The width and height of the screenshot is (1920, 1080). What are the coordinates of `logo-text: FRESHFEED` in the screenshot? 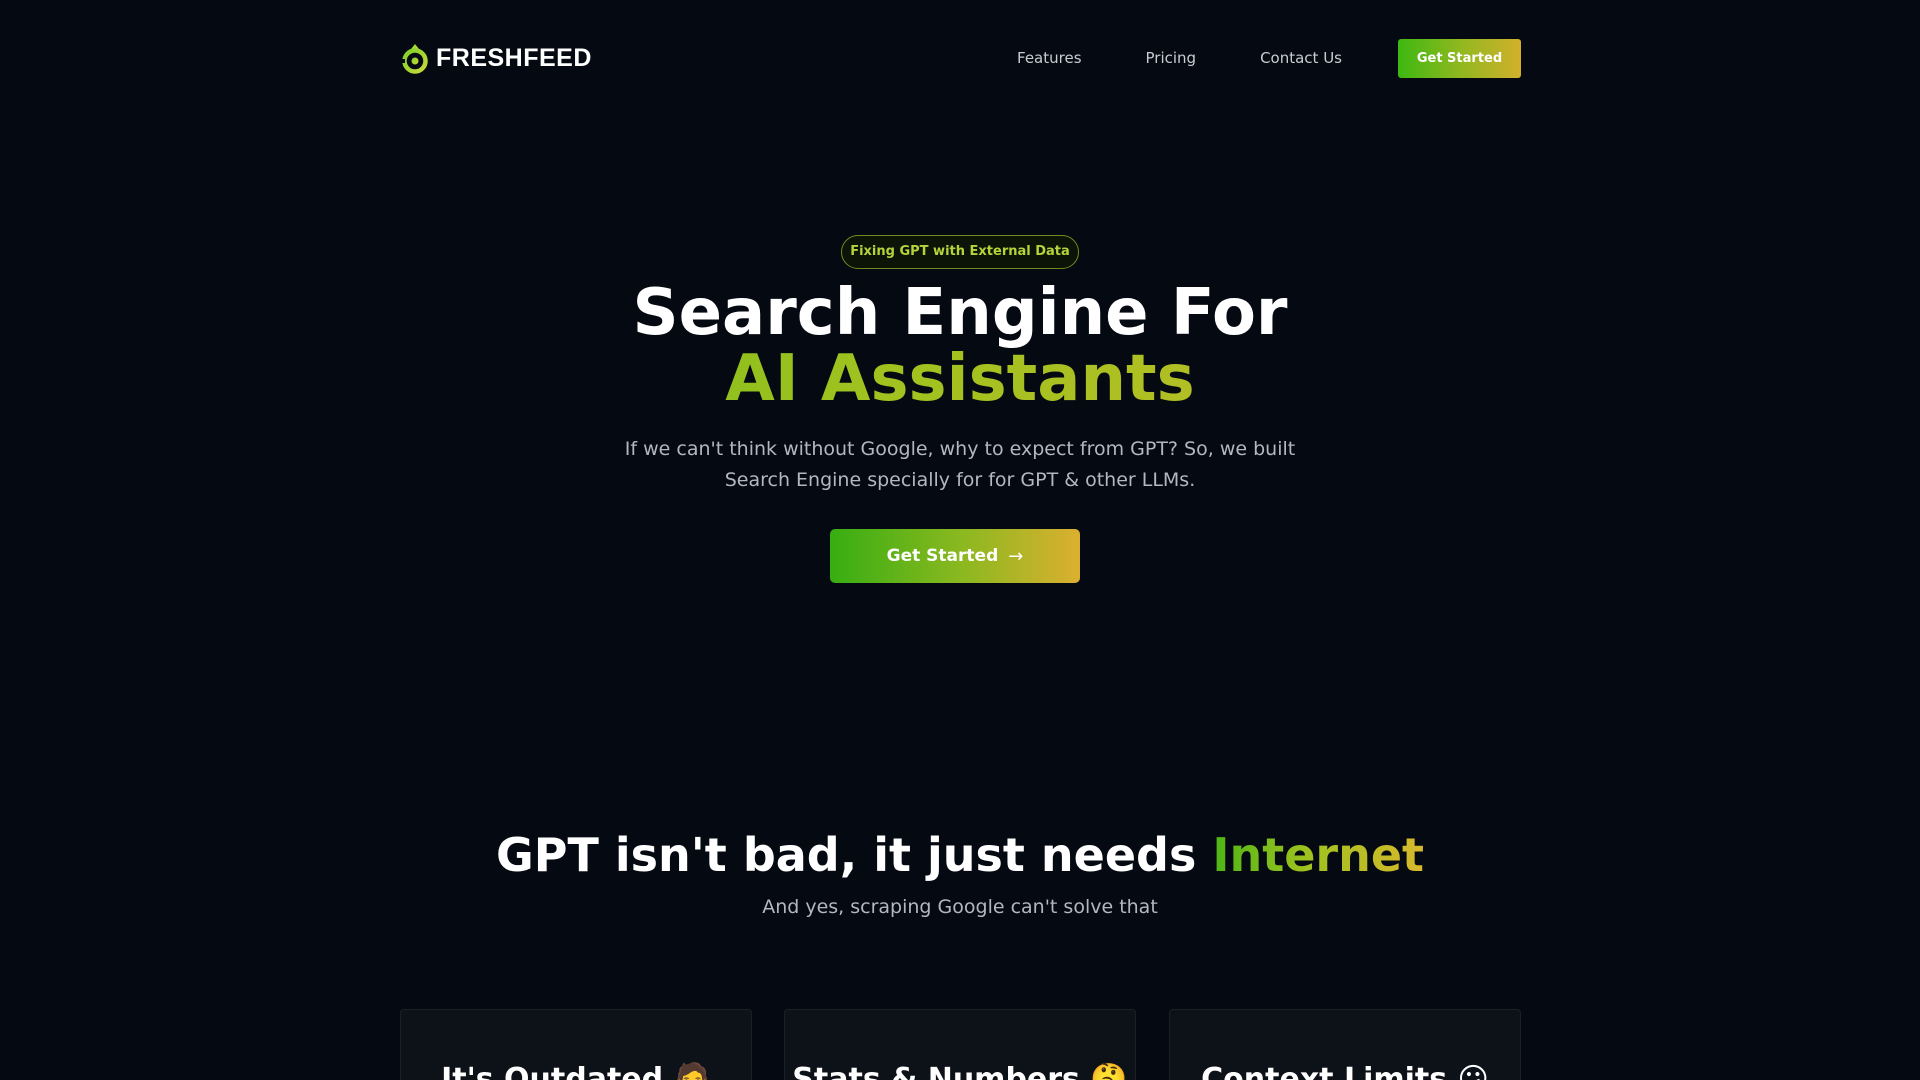 It's located at (514, 57).